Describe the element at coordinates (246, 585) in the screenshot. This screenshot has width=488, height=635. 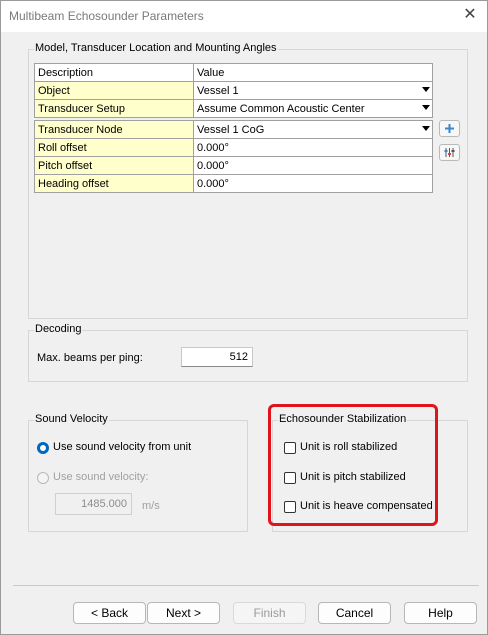
I see `button-separator` at that location.